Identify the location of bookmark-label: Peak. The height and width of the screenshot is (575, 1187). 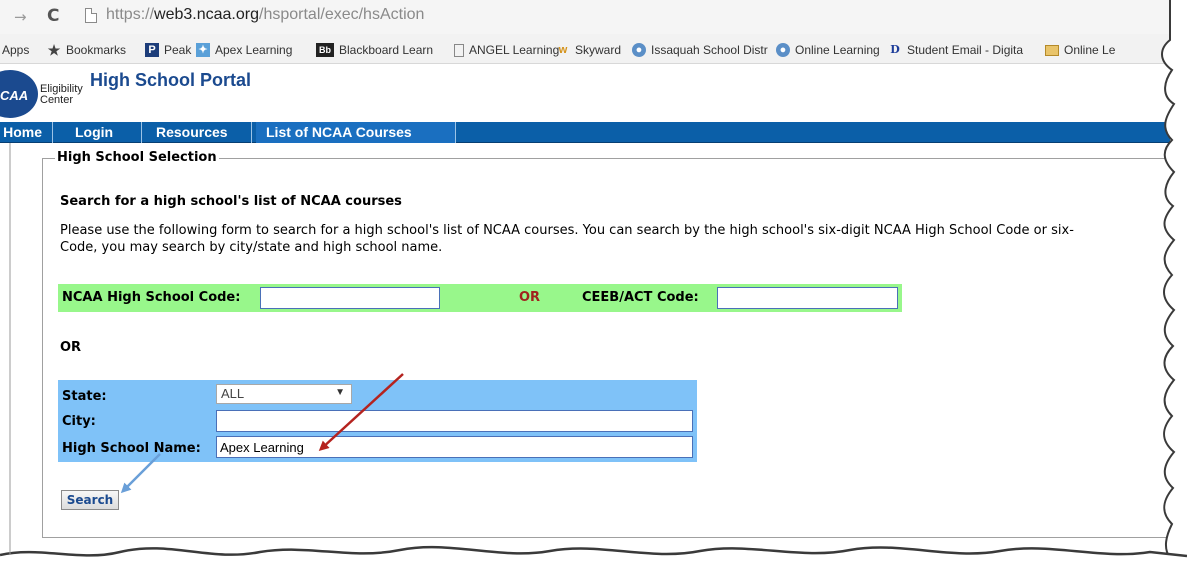
(178, 50).